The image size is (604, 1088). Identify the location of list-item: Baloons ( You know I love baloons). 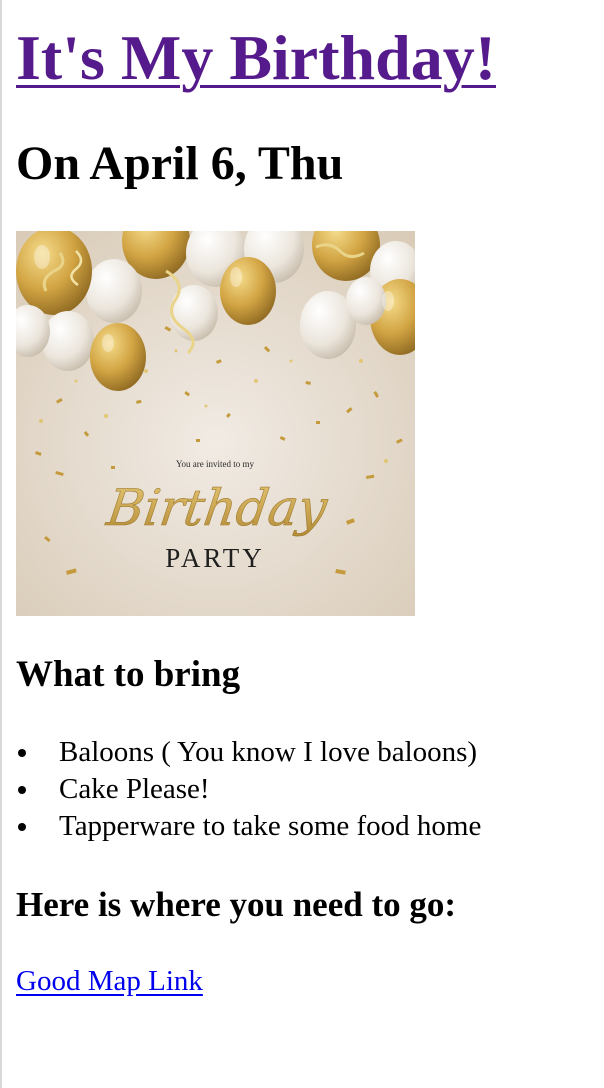
(248, 752).